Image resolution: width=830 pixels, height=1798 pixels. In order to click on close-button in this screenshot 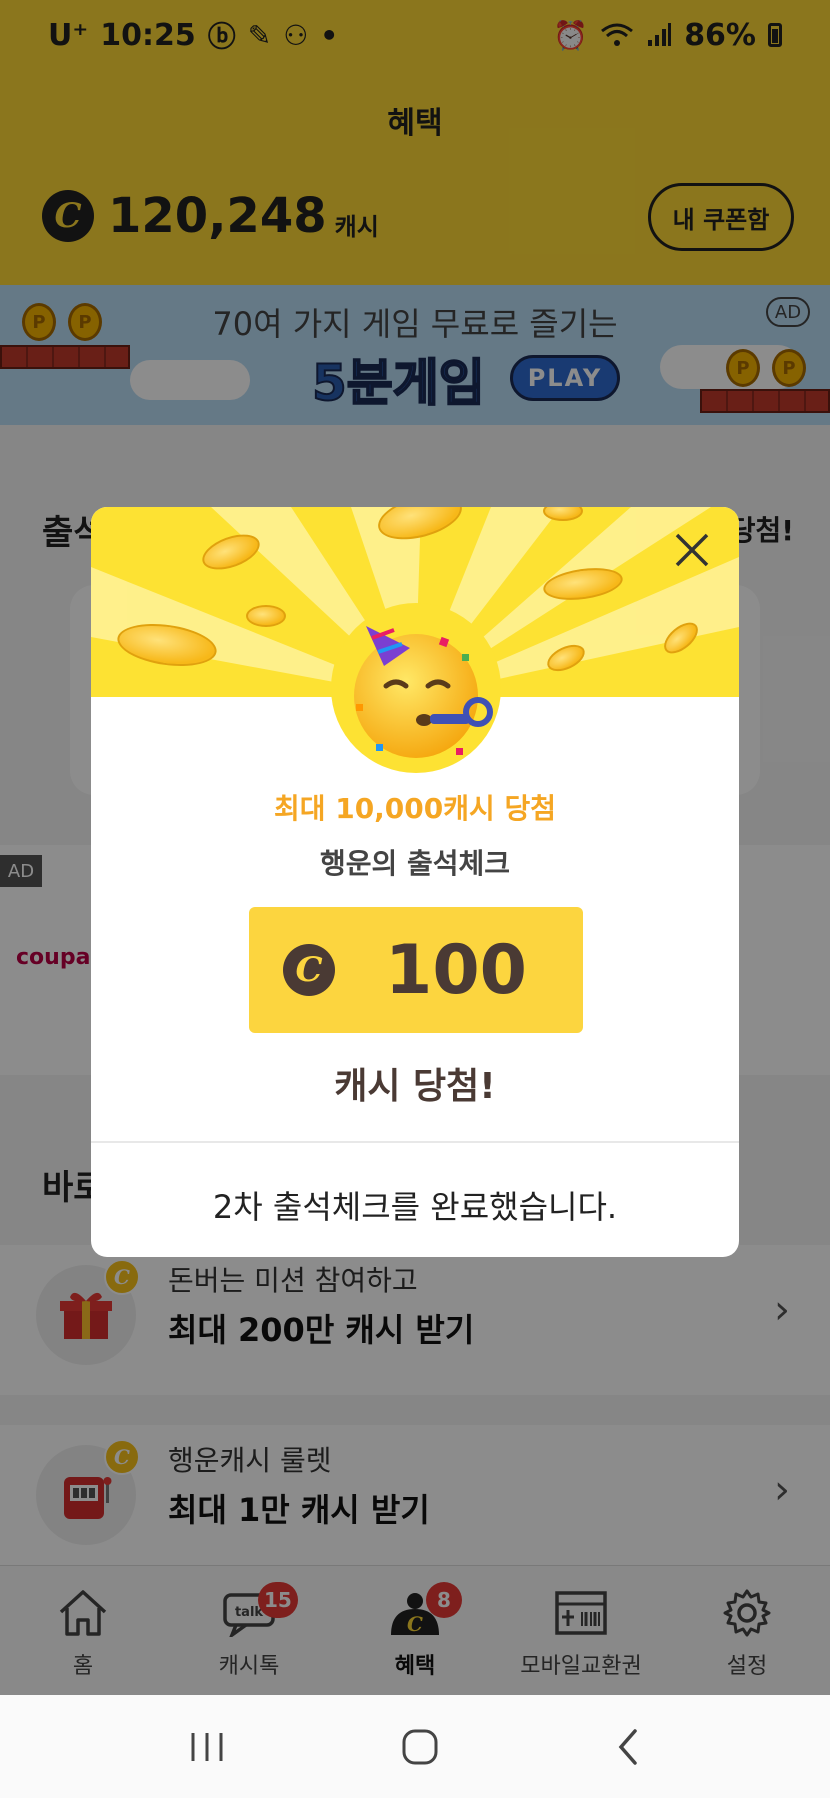, I will do `click(692, 550)`.